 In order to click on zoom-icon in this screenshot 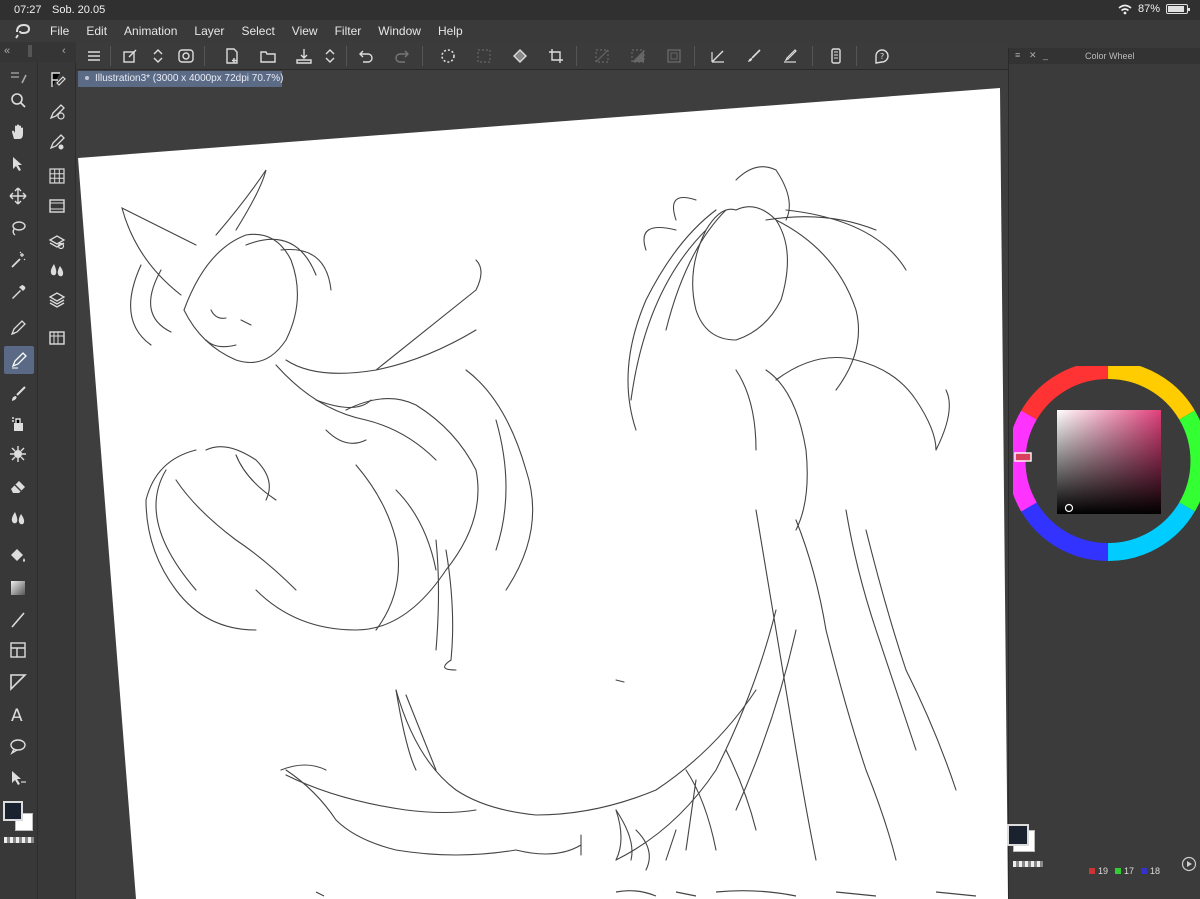, I will do `click(18, 100)`.